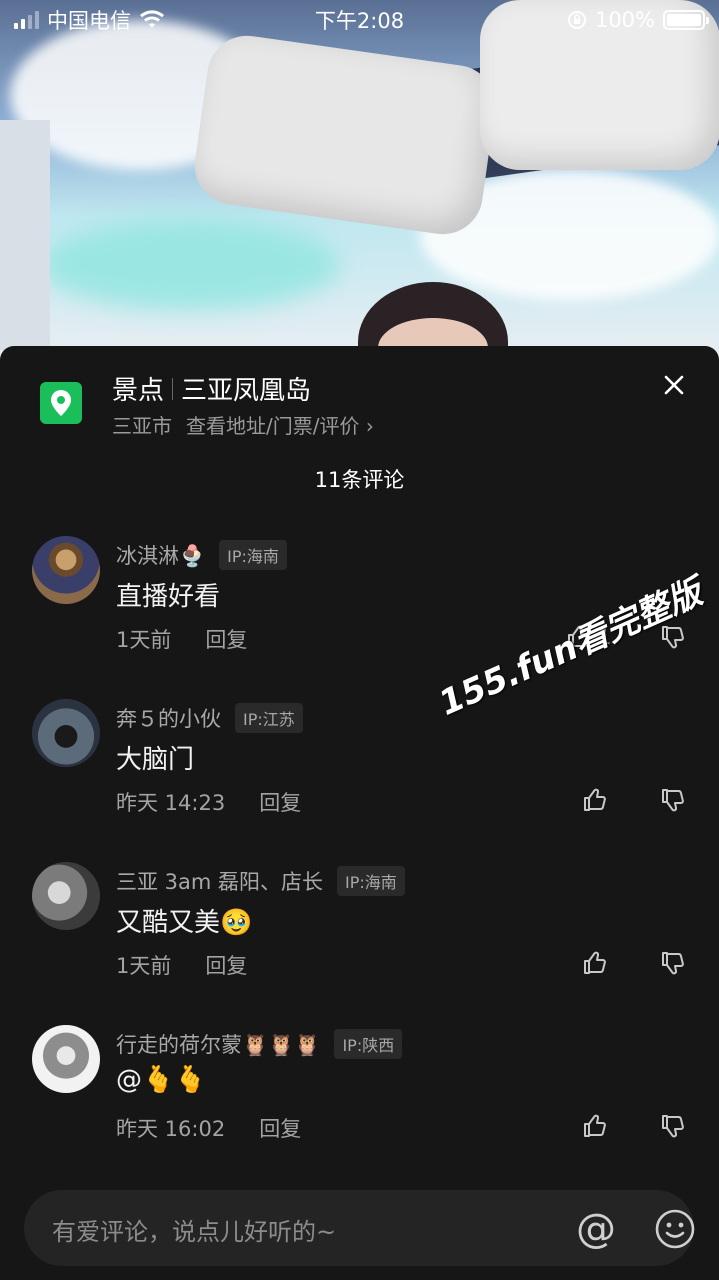 This screenshot has height=1280, width=719. I want to click on divider, so click(173, 388).